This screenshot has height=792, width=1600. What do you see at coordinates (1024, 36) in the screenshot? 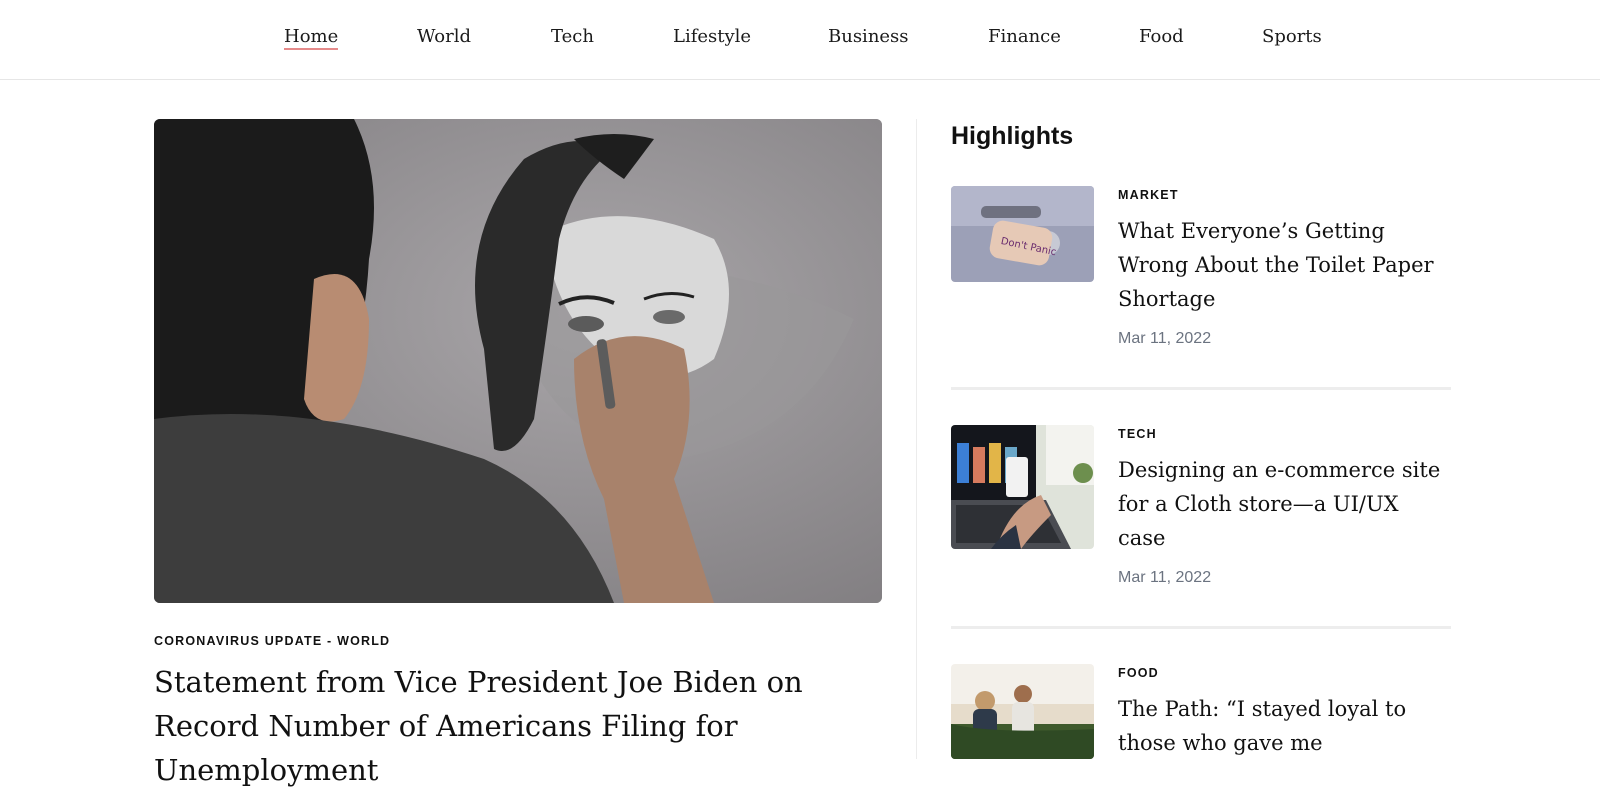
I see `nav-item-finance: Finance` at bounding box center [1024, 36].